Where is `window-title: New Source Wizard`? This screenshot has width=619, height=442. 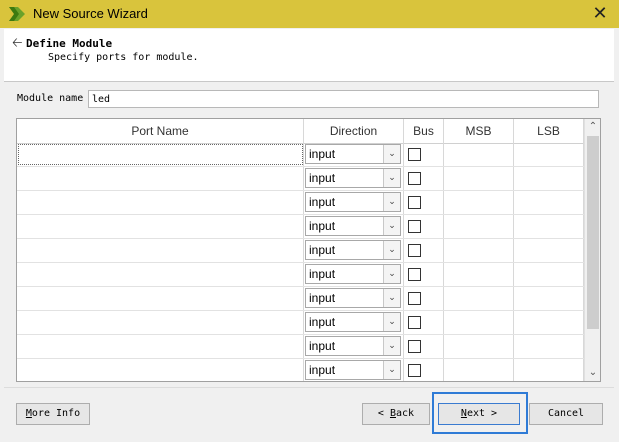
window-title: New Source Wizard is located at coordinates (90, 13).